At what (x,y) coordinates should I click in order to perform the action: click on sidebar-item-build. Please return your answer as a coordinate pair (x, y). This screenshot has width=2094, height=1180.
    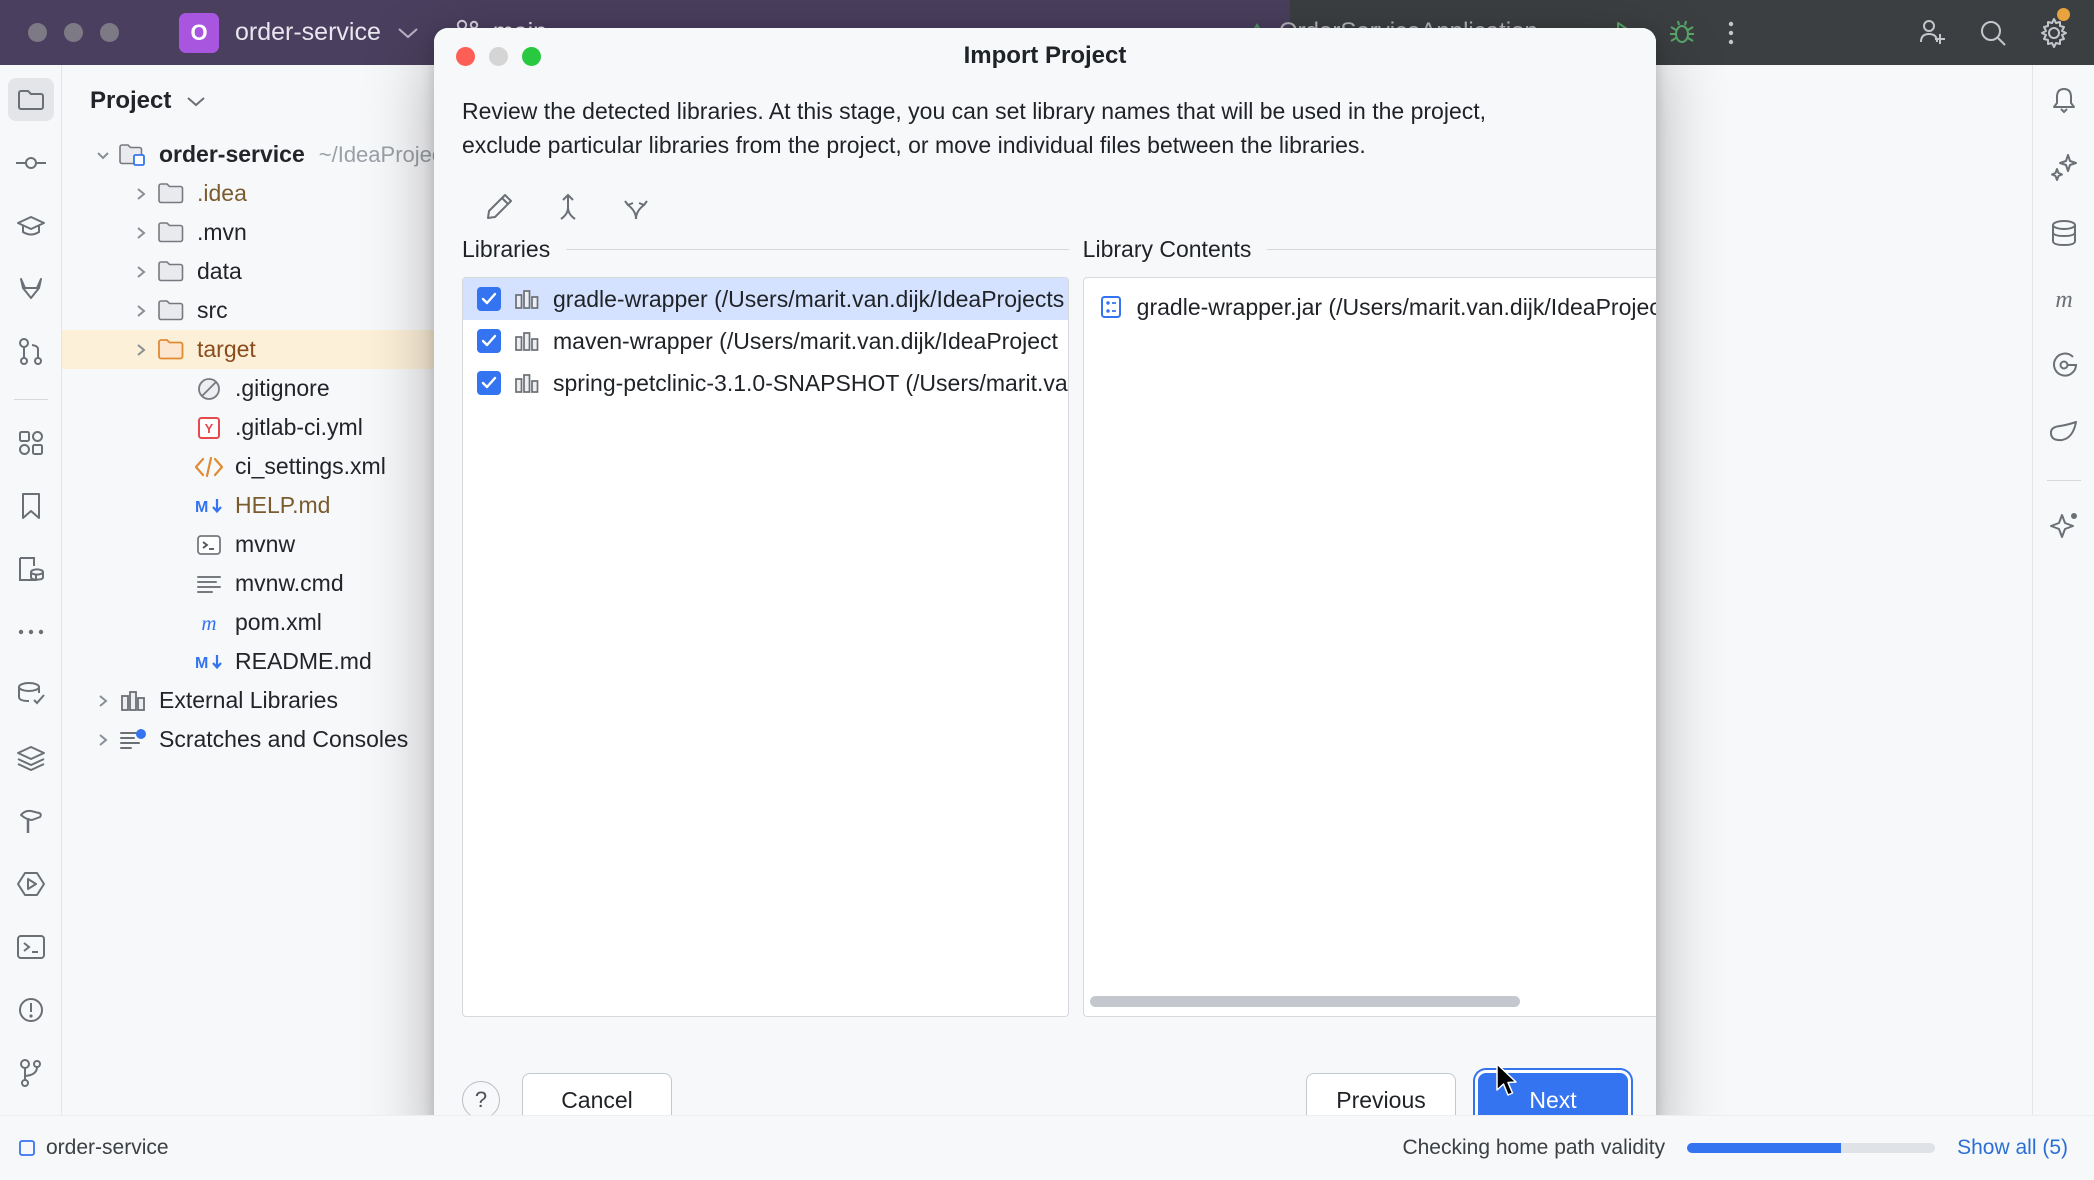
    Looking at the image, I should click on (31, 821).